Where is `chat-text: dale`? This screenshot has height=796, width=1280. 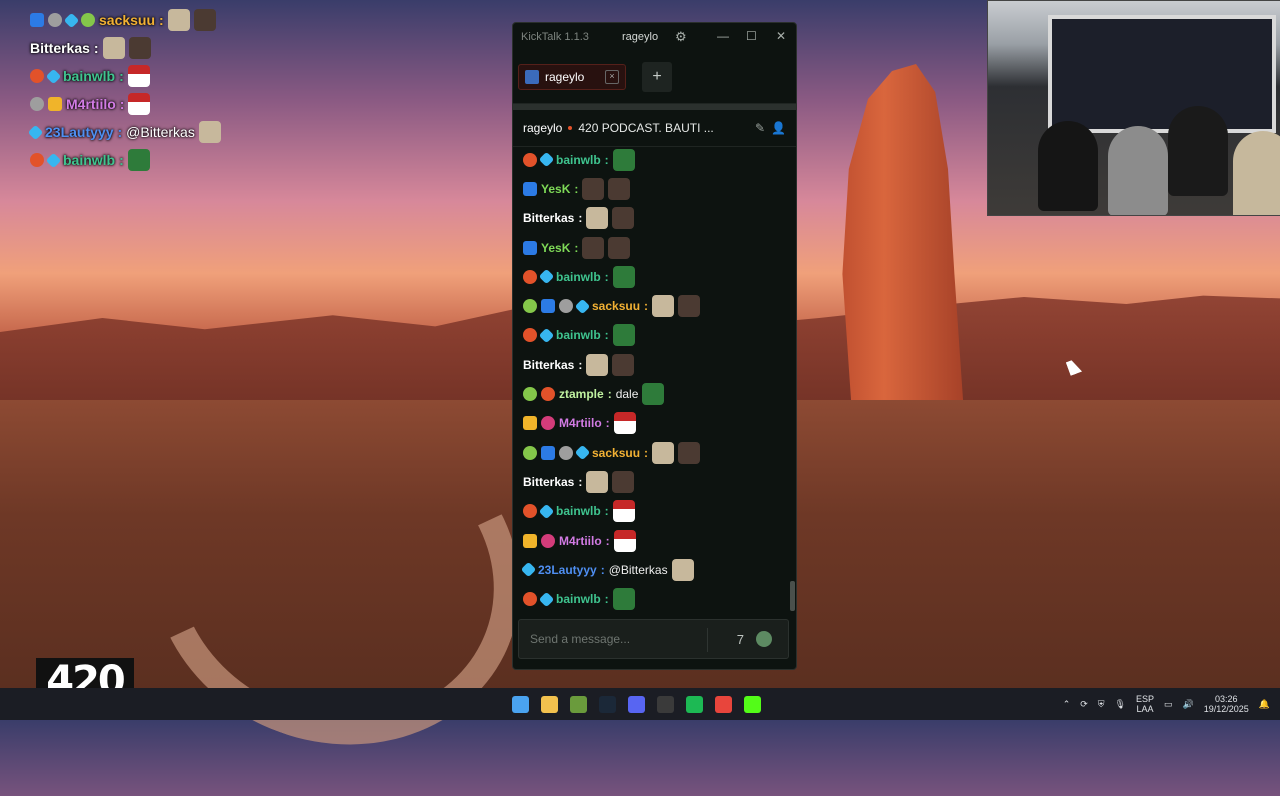
chat-text: dale is located at coordinates (627, 394).